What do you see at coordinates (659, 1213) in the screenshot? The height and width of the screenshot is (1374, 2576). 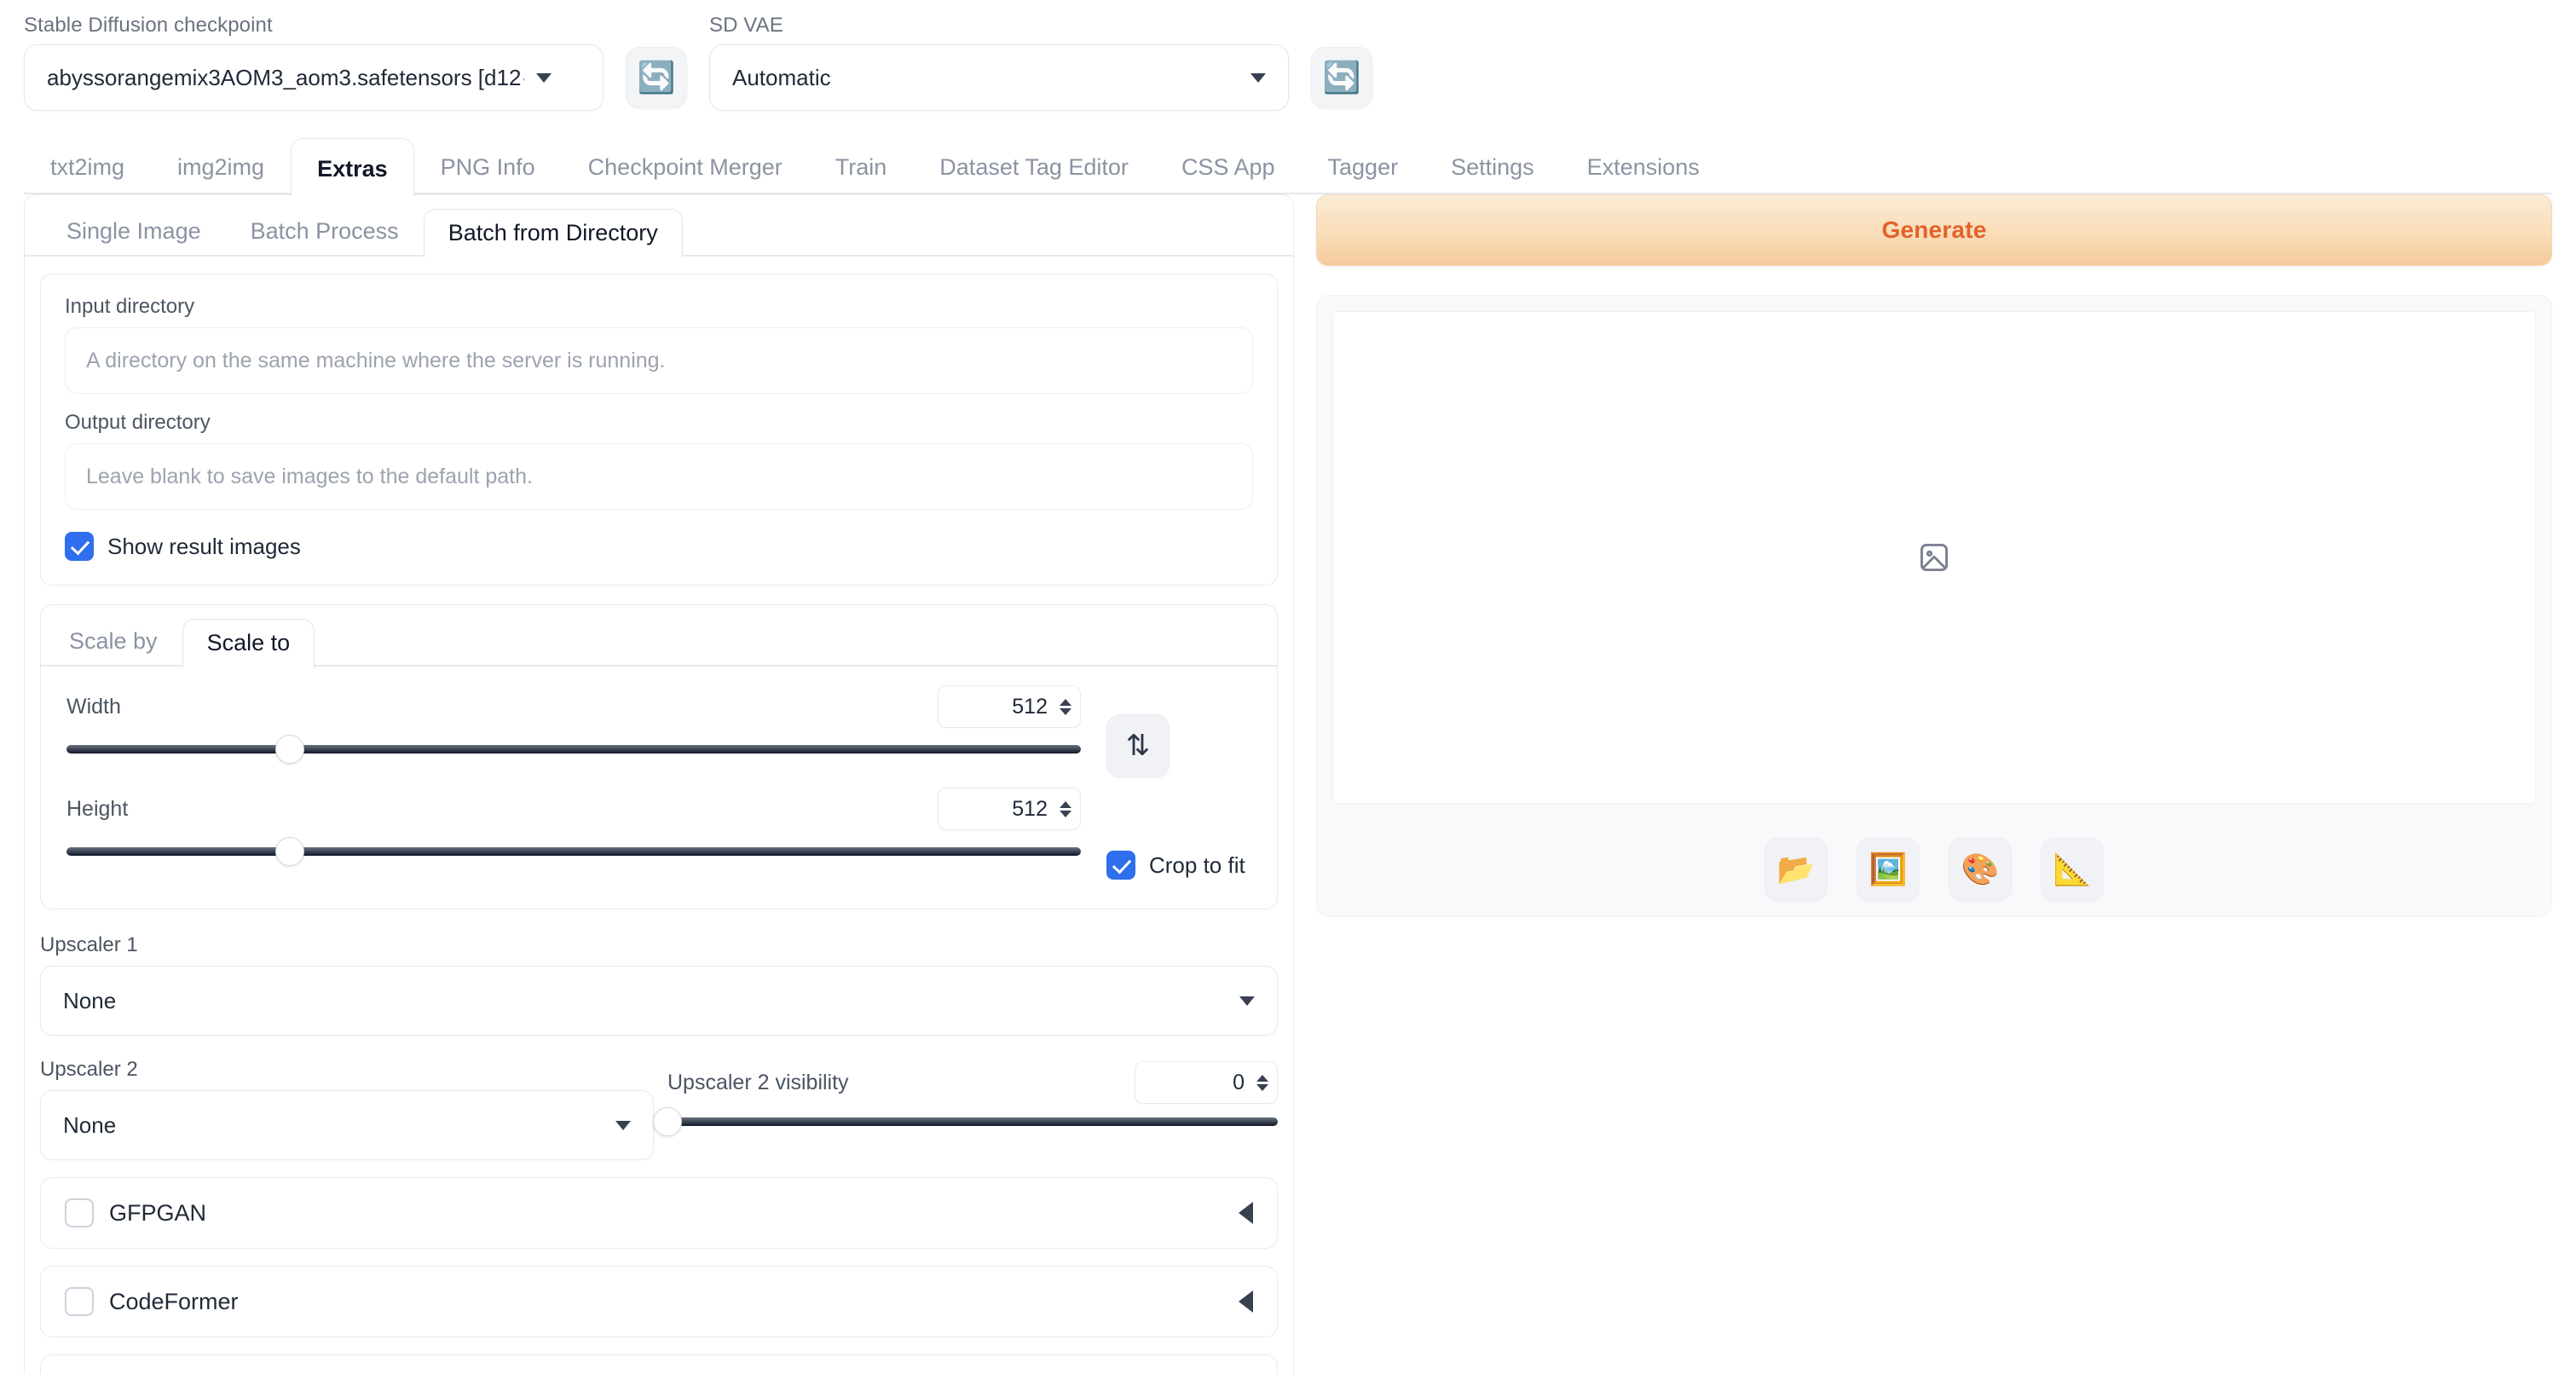 I see `gfpgan-accordion: GFPGAN` at bounding box center [659, 1213].